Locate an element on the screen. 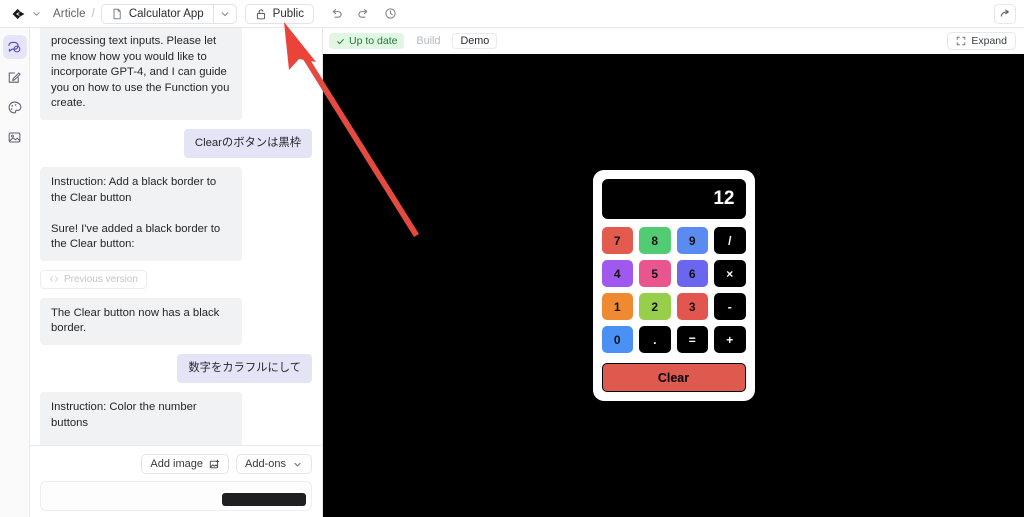  calculator-key-0: 0 is located at coordinates (617, 339).